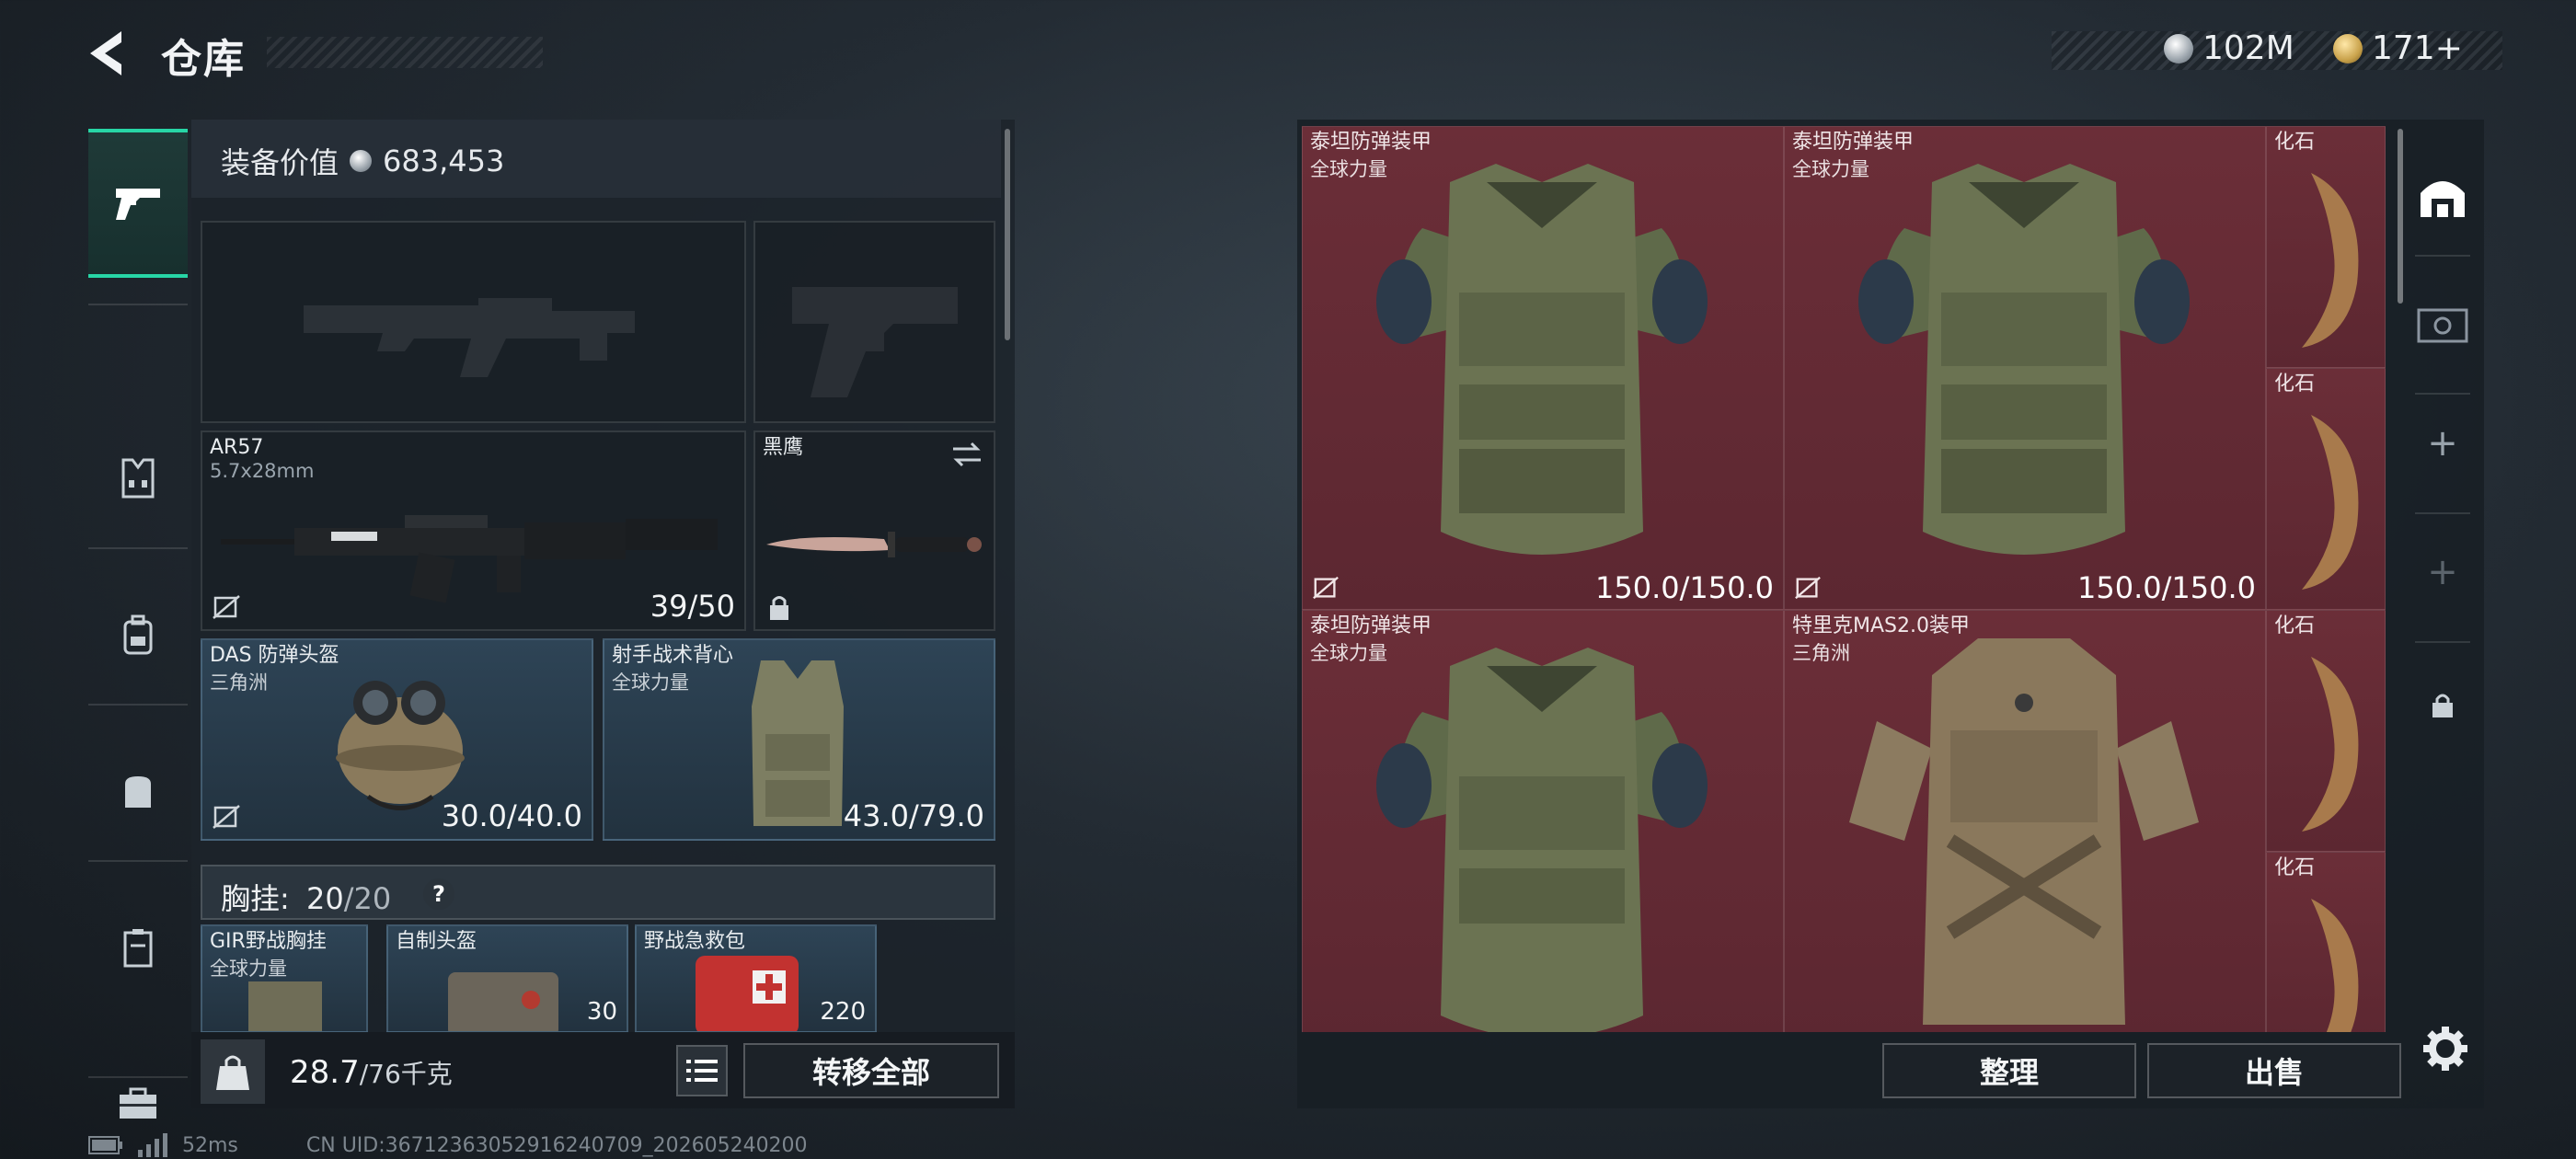 This screenshot has width=2576, height=1159. What do you see at coordinates (673, 655) in the screenshot?
I see `armor-name: 射手战术背心` at bounding box center [673, 655].